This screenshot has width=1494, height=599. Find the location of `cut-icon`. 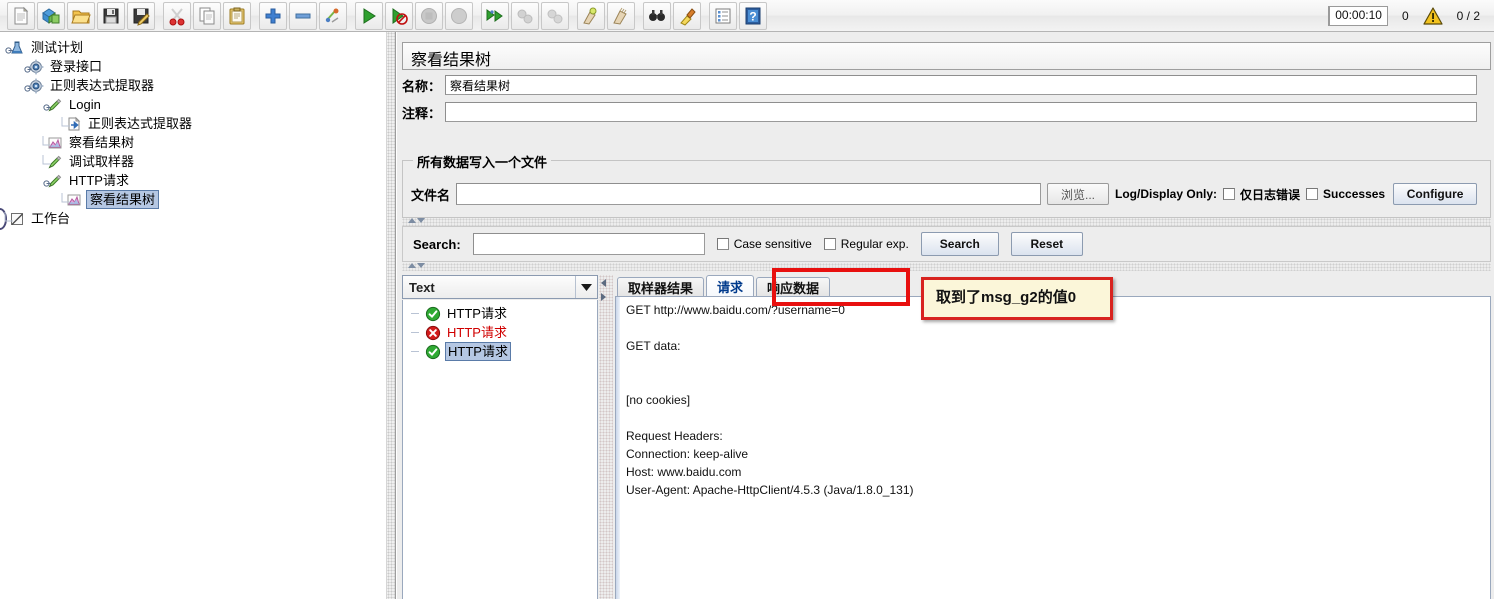

cut-icon is located at coordinates (177, 15).